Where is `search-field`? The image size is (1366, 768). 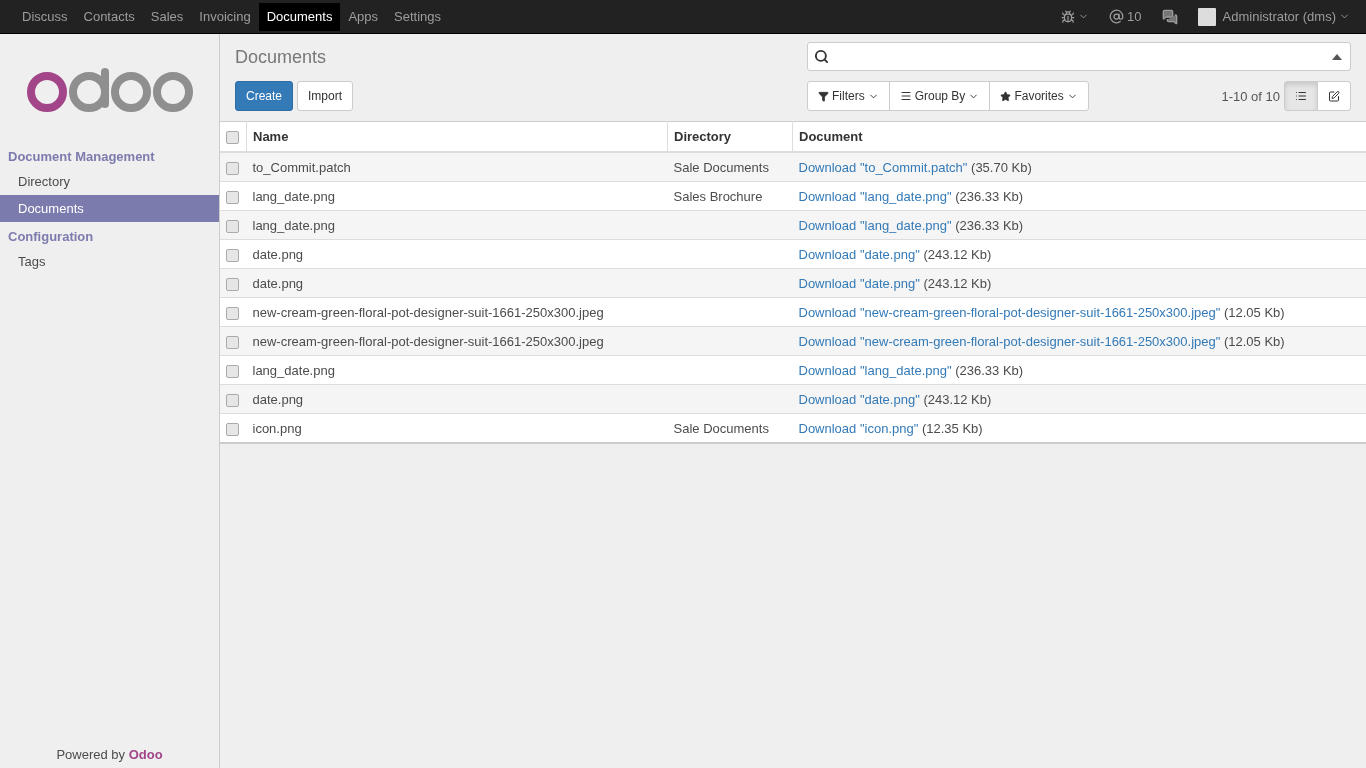 search-field is located at coordinates (1079, 56).